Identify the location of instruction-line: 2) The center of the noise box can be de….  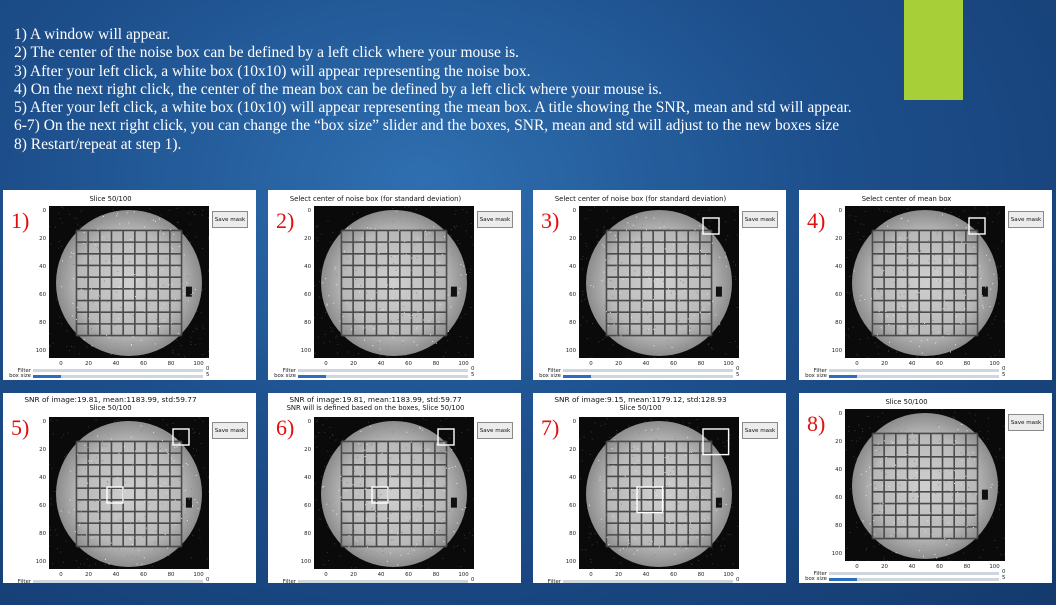
(267, 53).